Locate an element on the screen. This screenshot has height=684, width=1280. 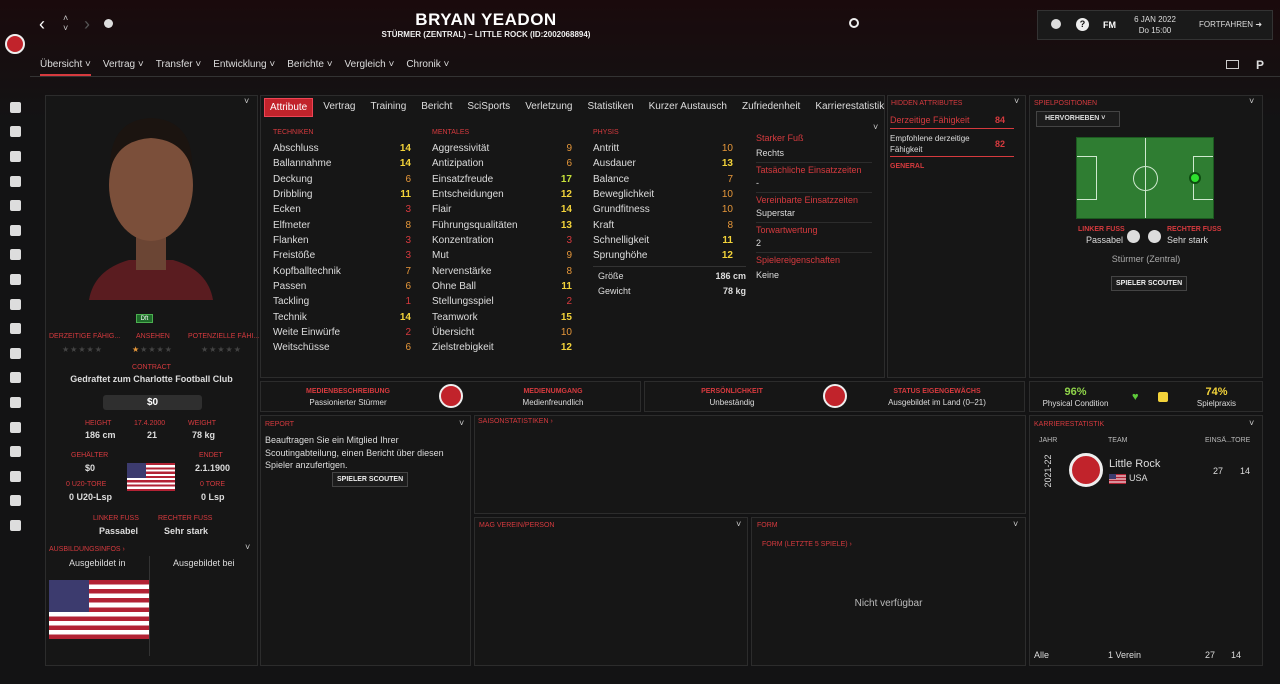
mental-attribute-row: Flair 14 is located at coordinates (502, 209).